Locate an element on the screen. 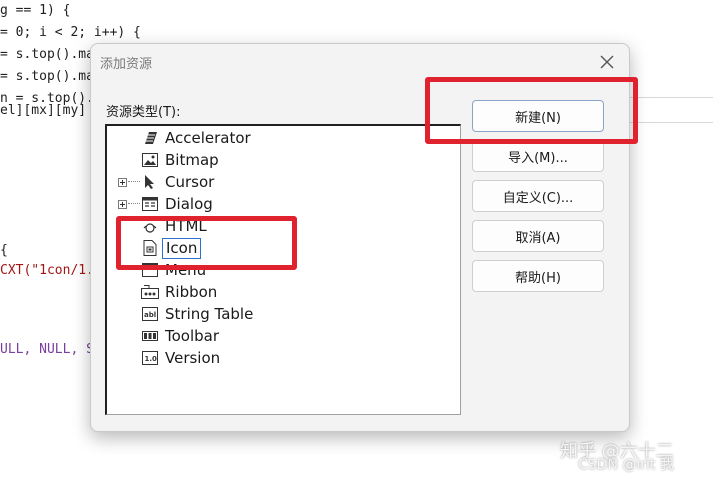 This screenshot has width=713, height=479. code-line: = 0; i < 2; i++) { is located at coordinates (70, 32).